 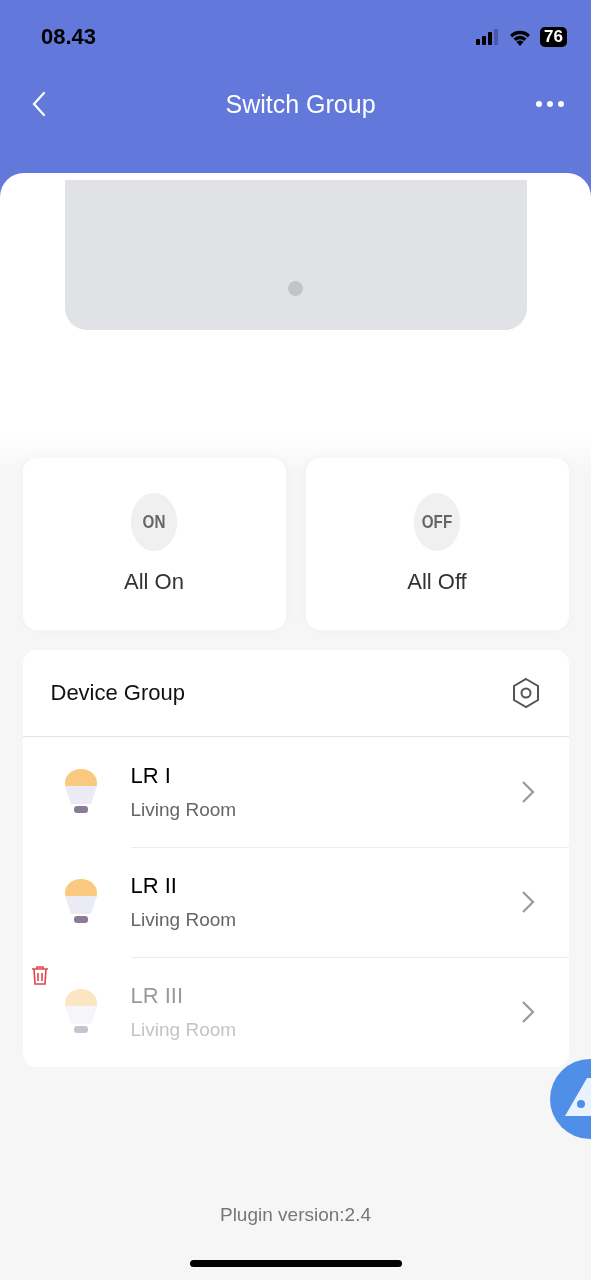 What do you see at coordinates (295, 902) in the screenshot?
I see `device-row: LR II Living Room` at bounding box center [295, 902].